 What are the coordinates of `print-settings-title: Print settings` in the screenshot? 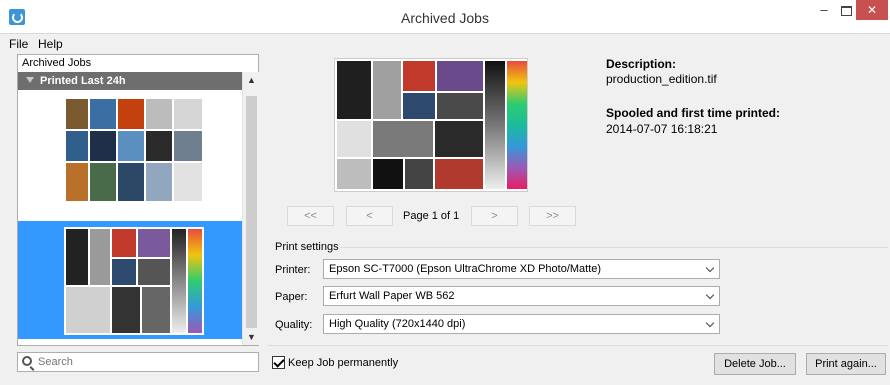 It's located at (307, 247).